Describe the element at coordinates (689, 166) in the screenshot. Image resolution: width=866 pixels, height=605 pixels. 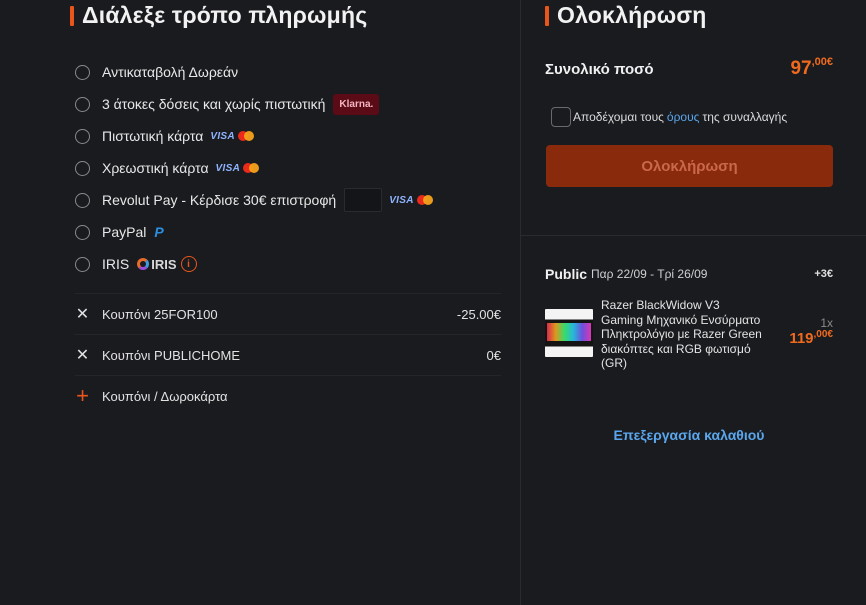
I see `complete-order-button: Ολοκλήρωση` at that location.